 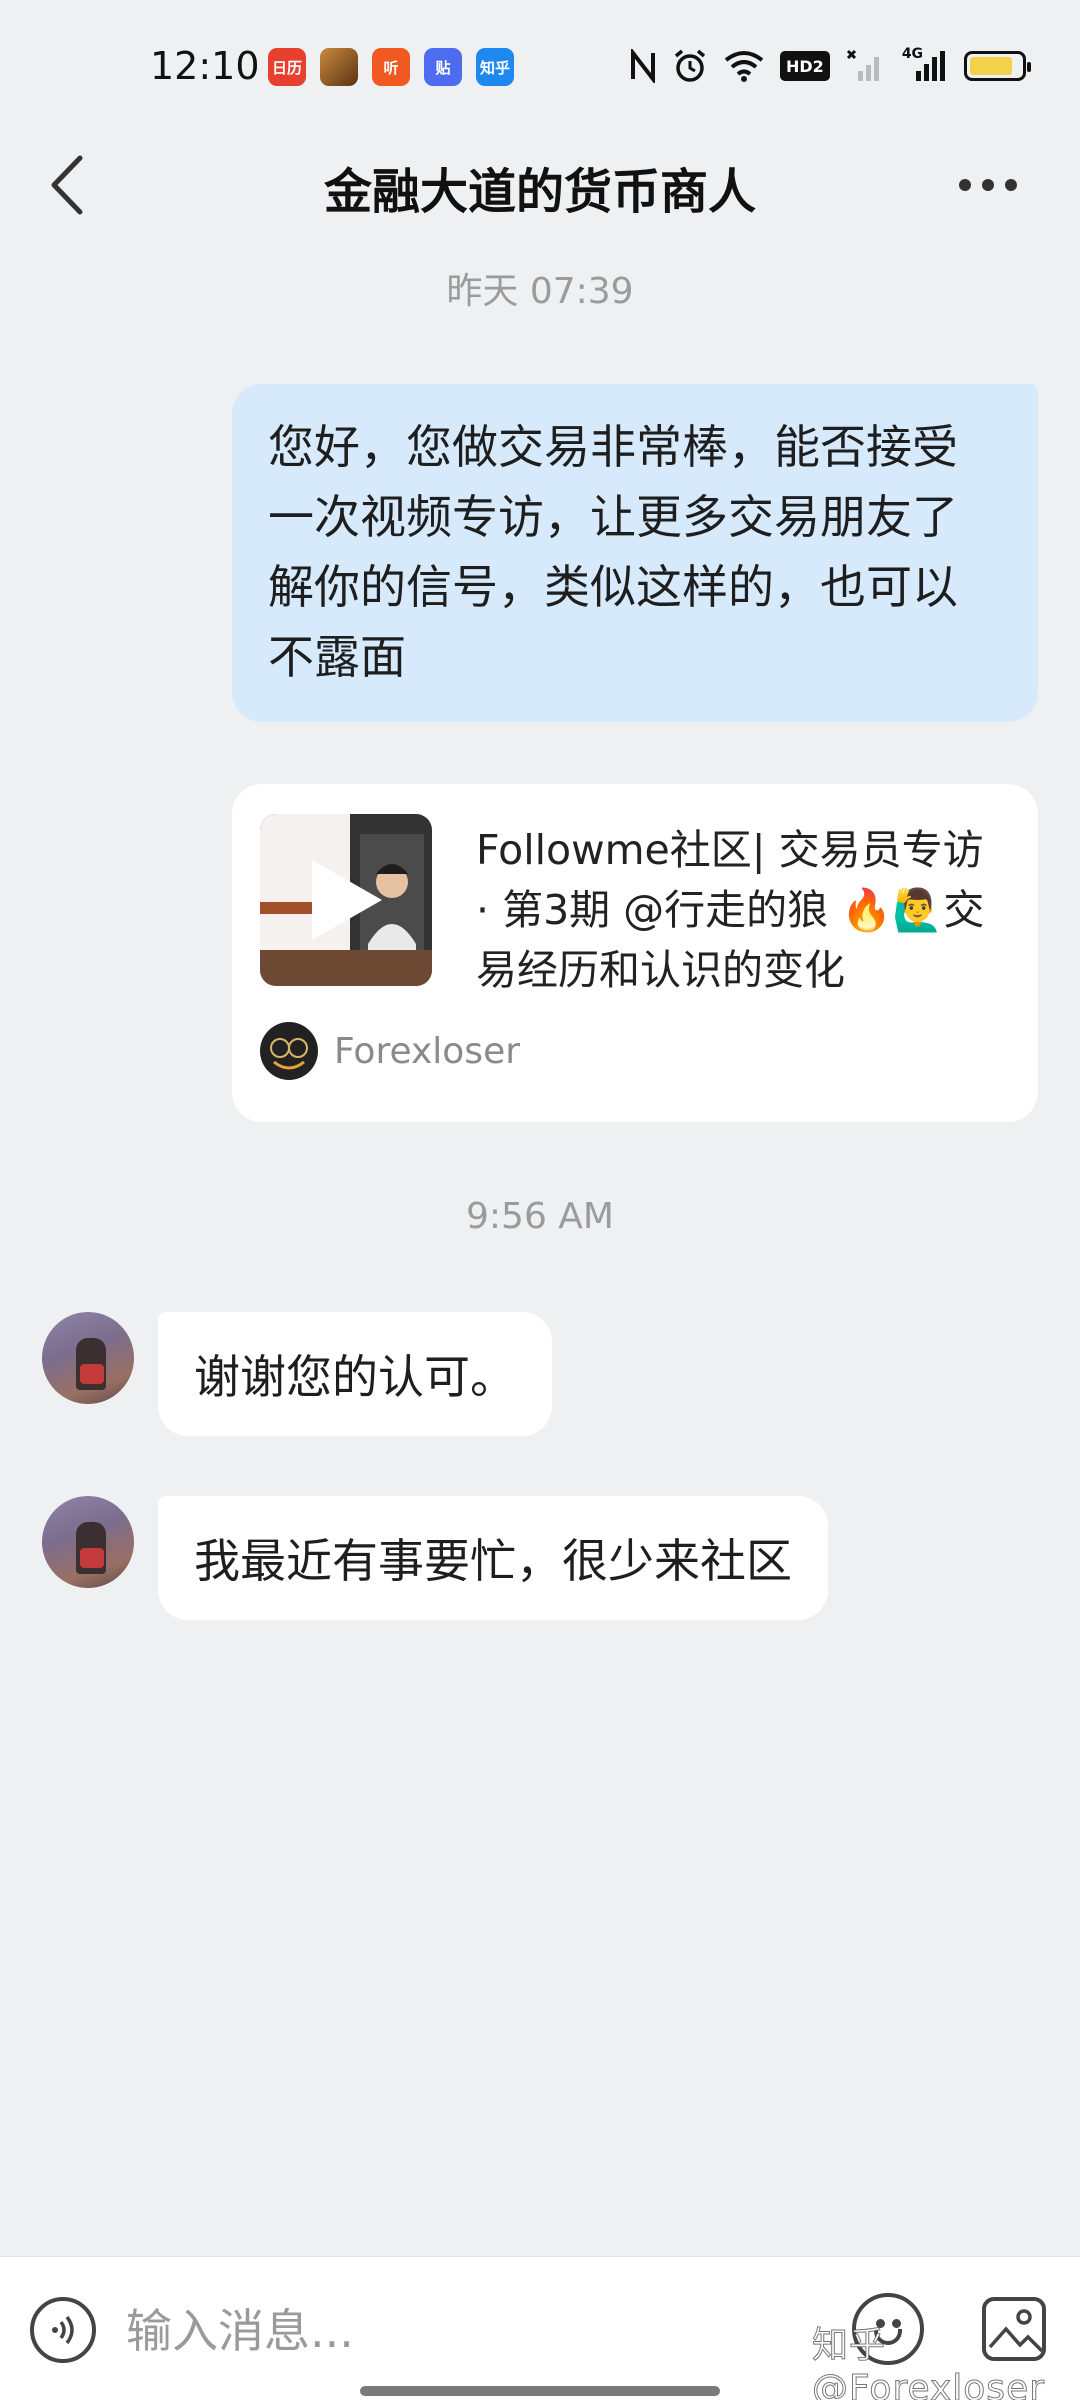 I want to click on more-dots-icon, so click(x=965, y=185).